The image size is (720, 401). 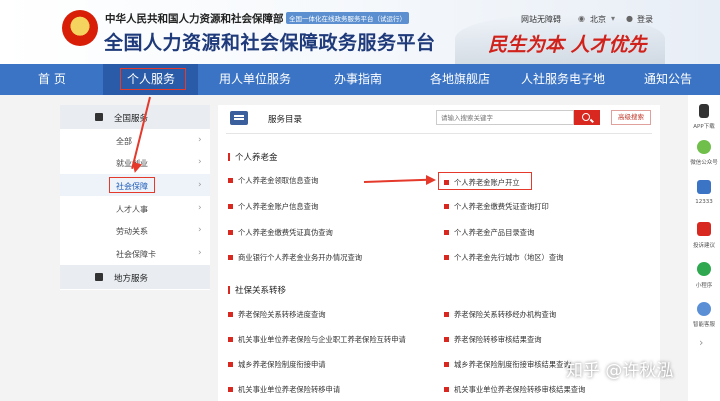 What do you see at coordinates (131, 279) in the screenshot?
I see `sidebar-section-title: 地方服务` at bounding box center [131, 279].